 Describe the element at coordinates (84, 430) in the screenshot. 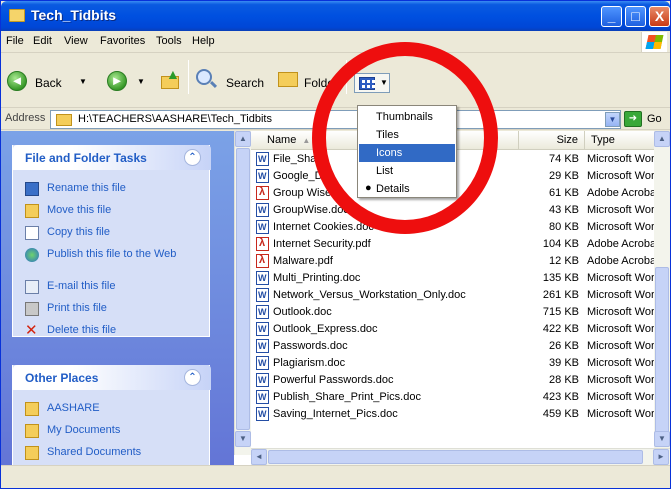

I see `place-label: My Documents` at that location.